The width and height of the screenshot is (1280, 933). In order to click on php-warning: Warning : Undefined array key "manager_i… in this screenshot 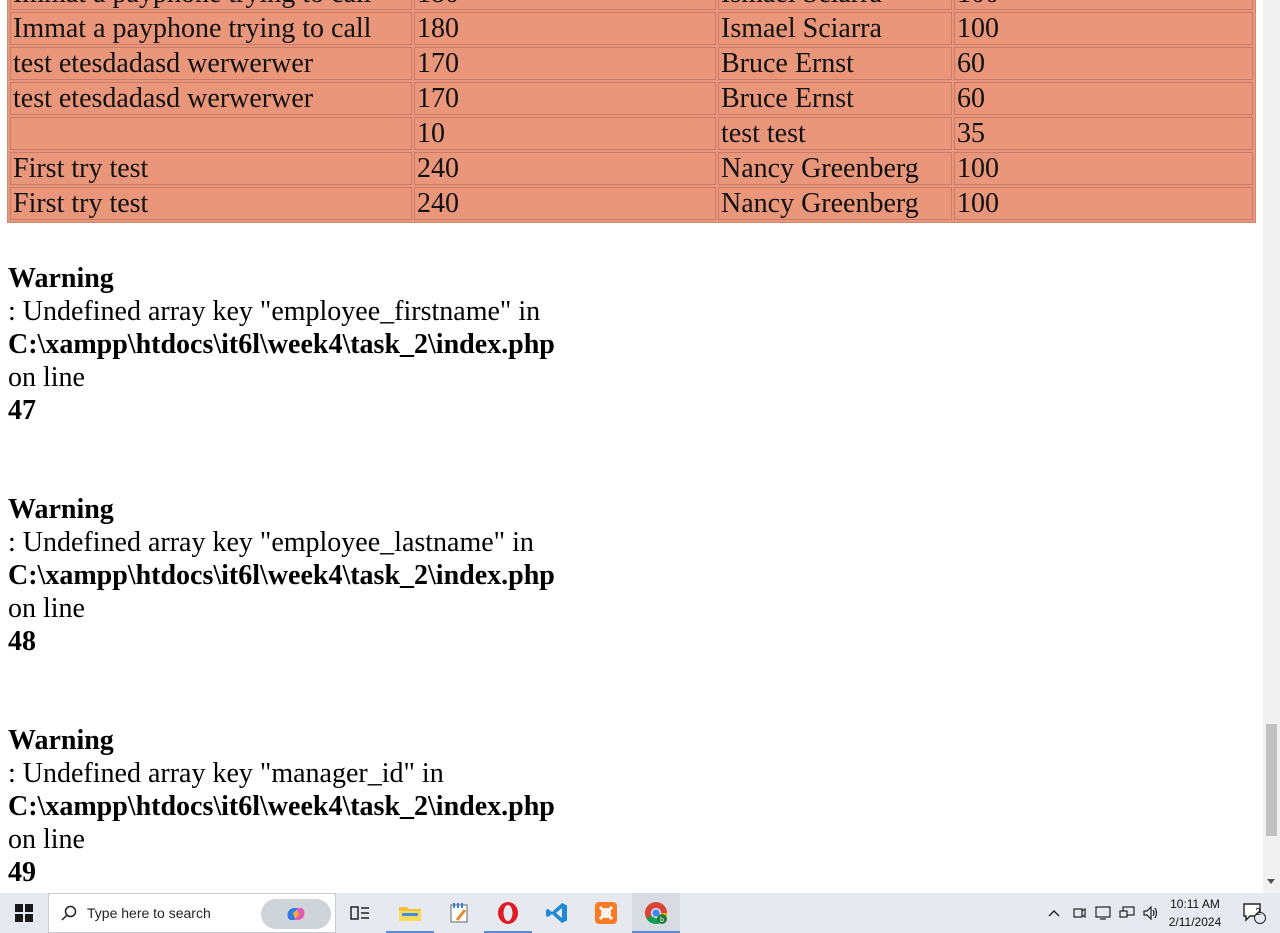, I will do `click(281, 806)`.